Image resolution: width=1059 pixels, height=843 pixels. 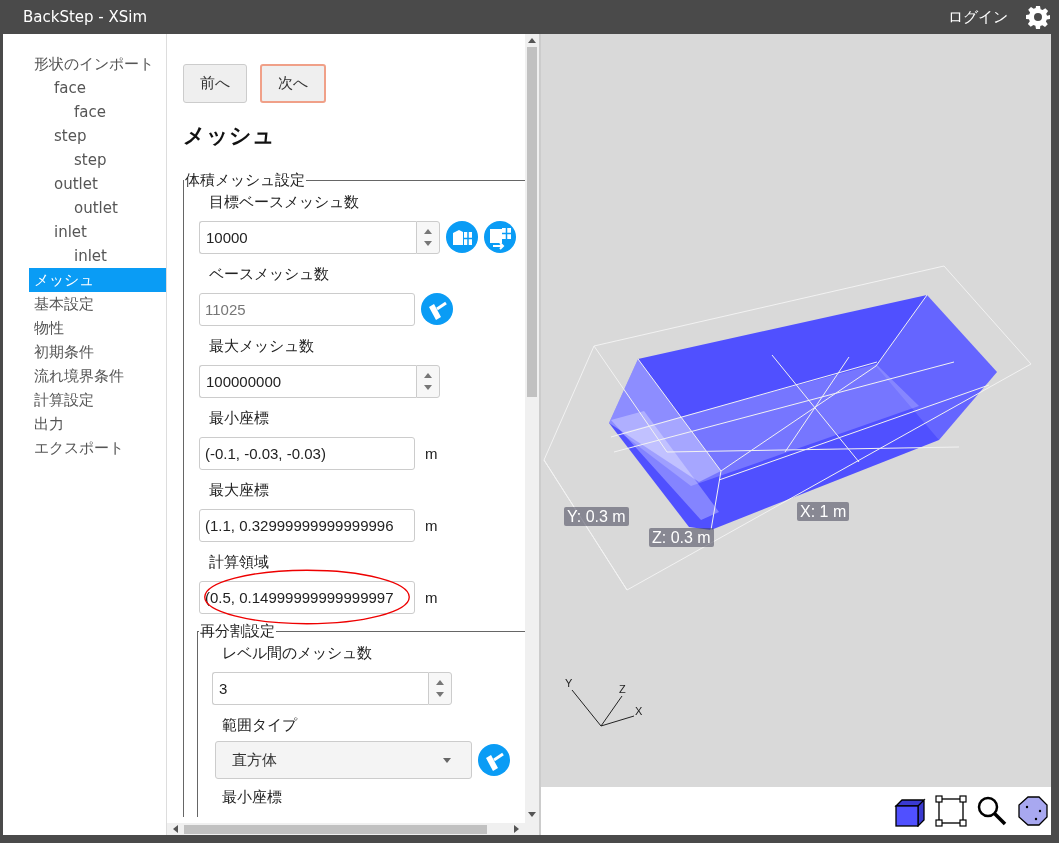 What do you see at coordinates (297, 653) in the screenshot?
I see `field-label: レベル間のメッシュ数` at bounding box center [297, 653].